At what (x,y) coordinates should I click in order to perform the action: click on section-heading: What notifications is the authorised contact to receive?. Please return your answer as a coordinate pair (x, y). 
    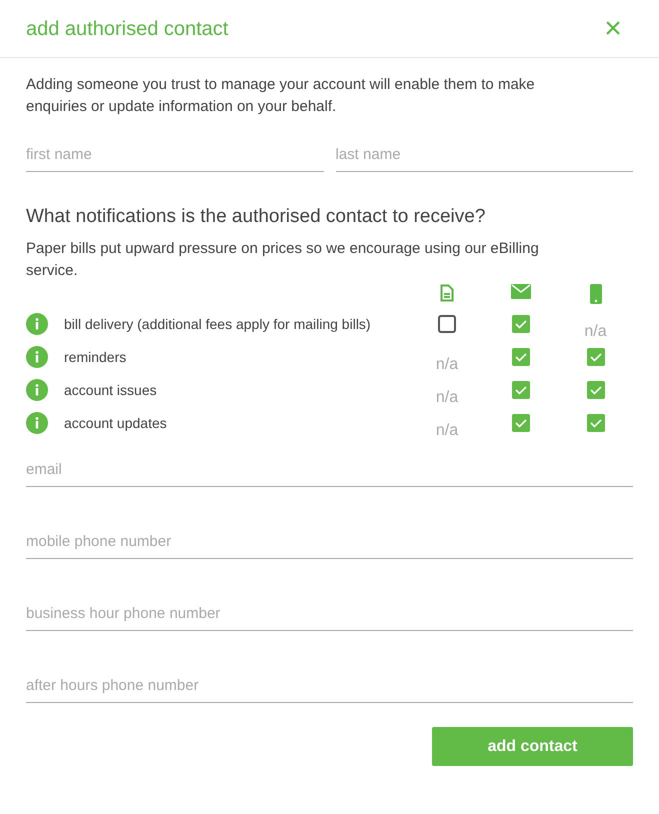
    Looking at the image, I should click on (256, 217).